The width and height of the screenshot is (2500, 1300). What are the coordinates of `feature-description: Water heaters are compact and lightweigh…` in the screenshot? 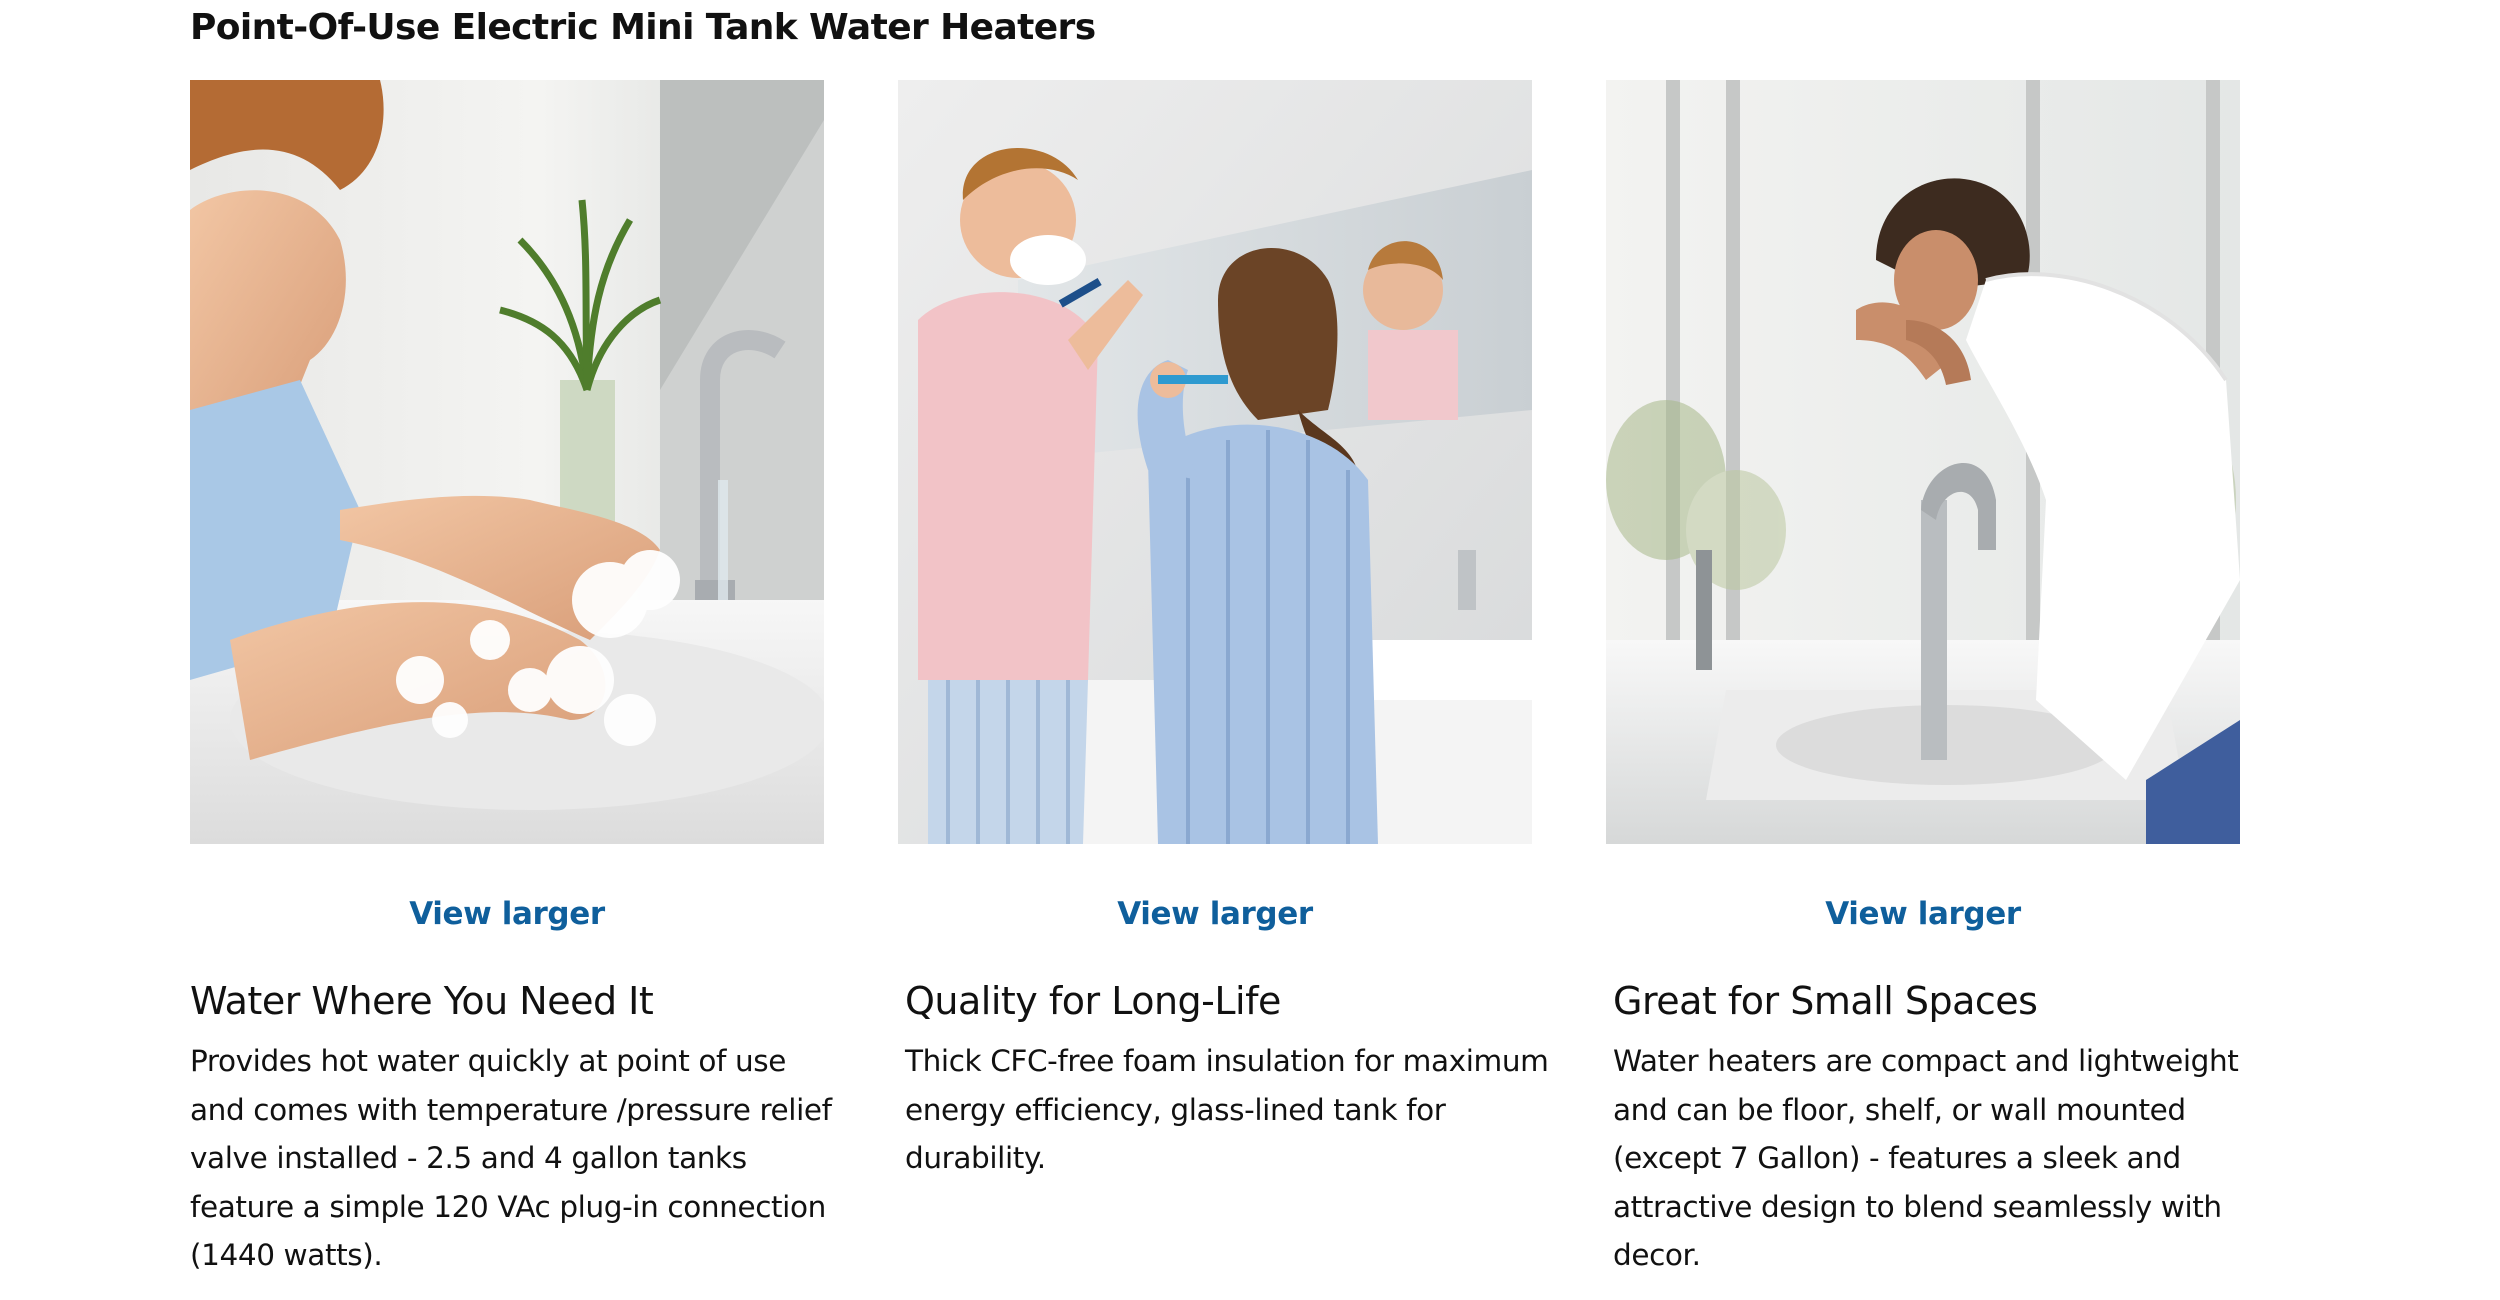 It's located at (1926, 1158).